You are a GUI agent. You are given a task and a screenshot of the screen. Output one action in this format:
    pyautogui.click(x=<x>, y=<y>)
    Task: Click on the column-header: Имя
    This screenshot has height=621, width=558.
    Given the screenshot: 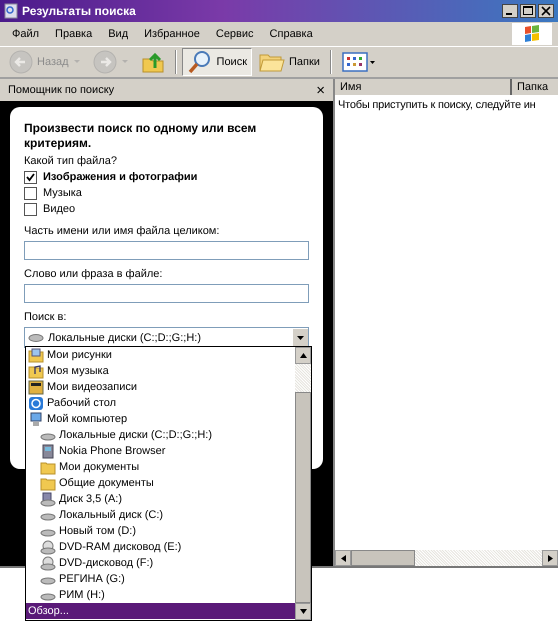 What is the action you would take?
    pyautogui.click(x=423, y=87)
    